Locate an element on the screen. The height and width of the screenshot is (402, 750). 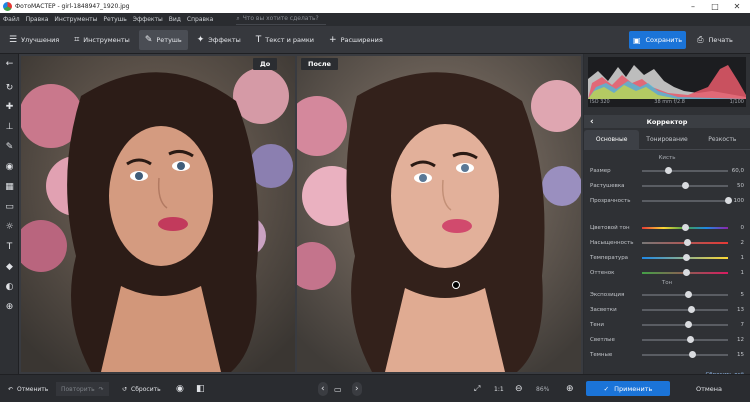
zoom-in-icon: ⊕ is located at coordinates (570, 389).